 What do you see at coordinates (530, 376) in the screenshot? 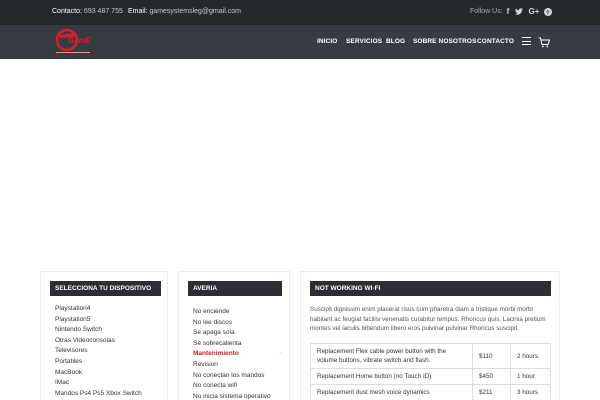
I see `time-cell: 1 hour` at bounding box center [530, 376].